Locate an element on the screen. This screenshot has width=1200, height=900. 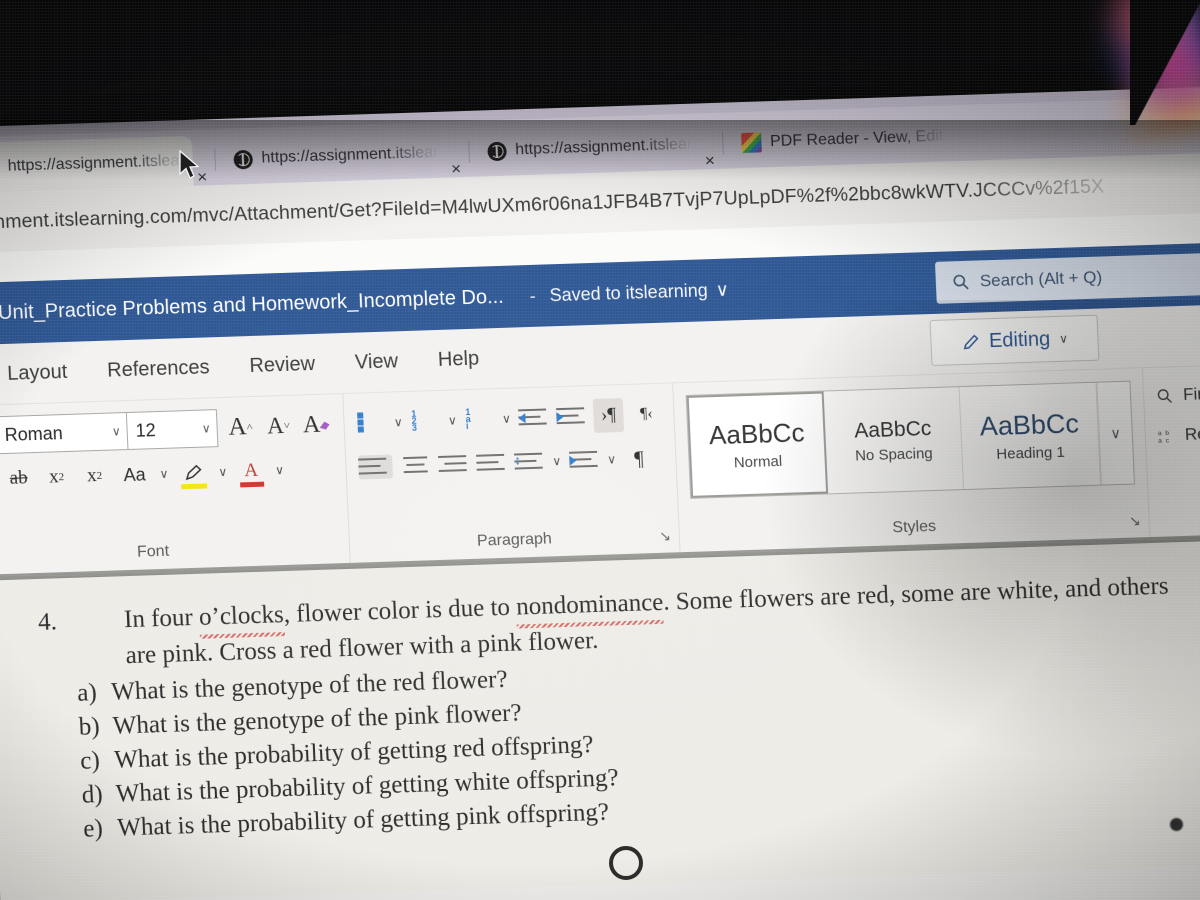
strikethrough-button: ab is located at coordinates (18, 478).